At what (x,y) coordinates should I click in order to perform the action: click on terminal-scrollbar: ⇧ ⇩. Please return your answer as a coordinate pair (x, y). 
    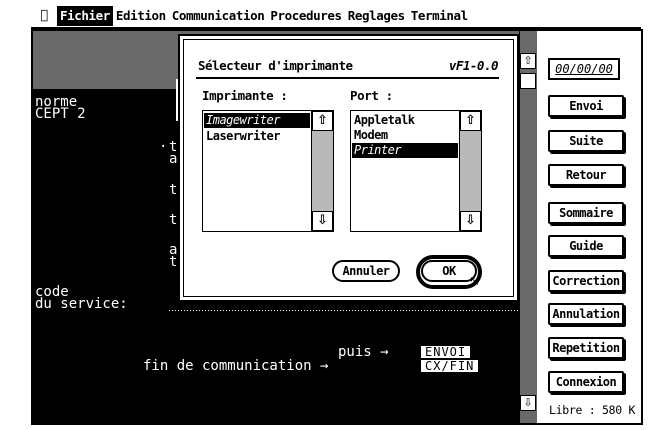
    Looking at the image, I should click on (528, 227).